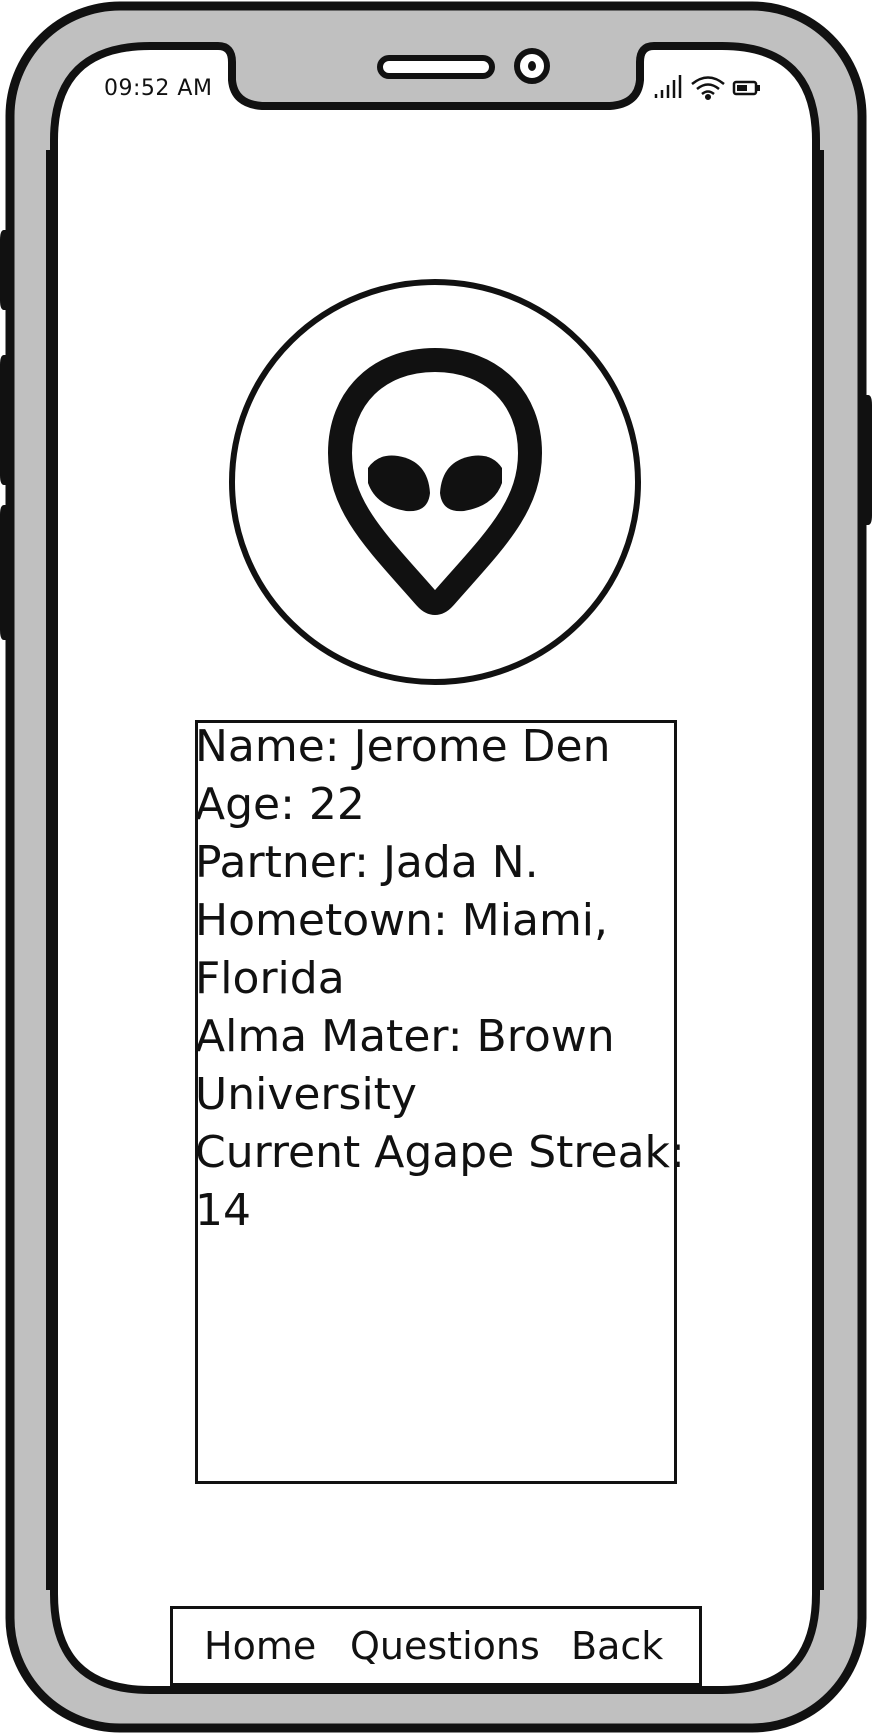 The height and width of the screenshot is (1734, 872). What do you see at coordinates (746, 88) in the screenshot?
I see `battery-icon` at bounding box center [746, 88].